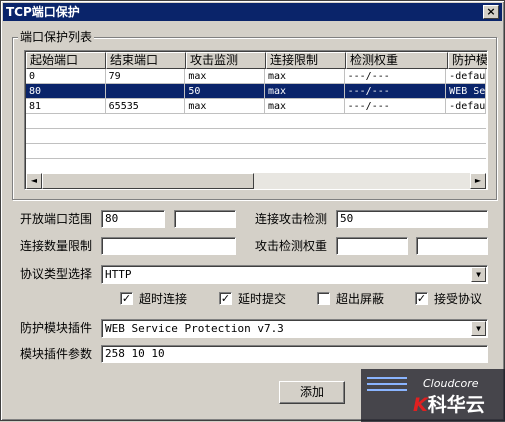  What do you see at coordinates (43, 12) in the screenshot?
I see `window-title: TCP端口保护` at bounding box center [43, 12].